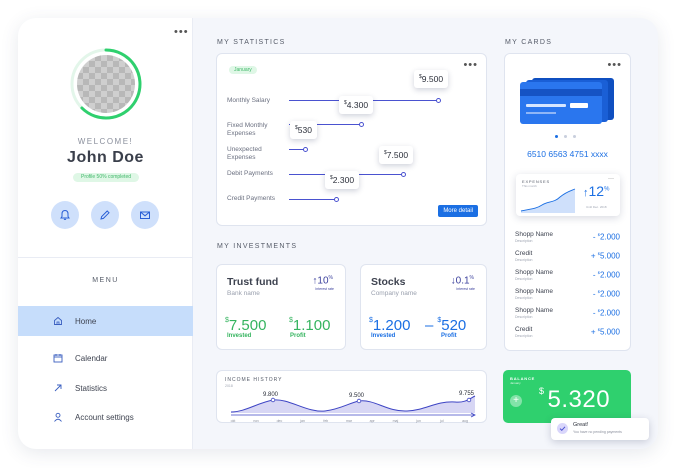 The height and width of the screenshot is (468, 677). What do you see at coordinates (244, 153) in the screenshot?
I see `stat-label-unexpected-expenses: Unexpected Expenses` at bounding box center [244, 153].